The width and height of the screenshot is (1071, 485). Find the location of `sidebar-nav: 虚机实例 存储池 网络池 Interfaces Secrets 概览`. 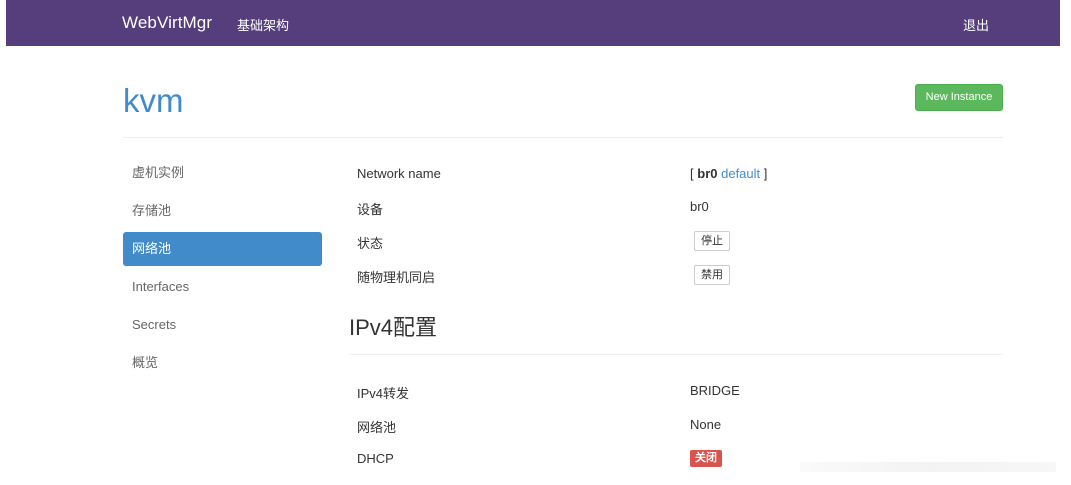

sidebar-nav: 虚机实例 存储池 网络池 Interfaces Secrets 概览 is located at coordinates (222, 270).